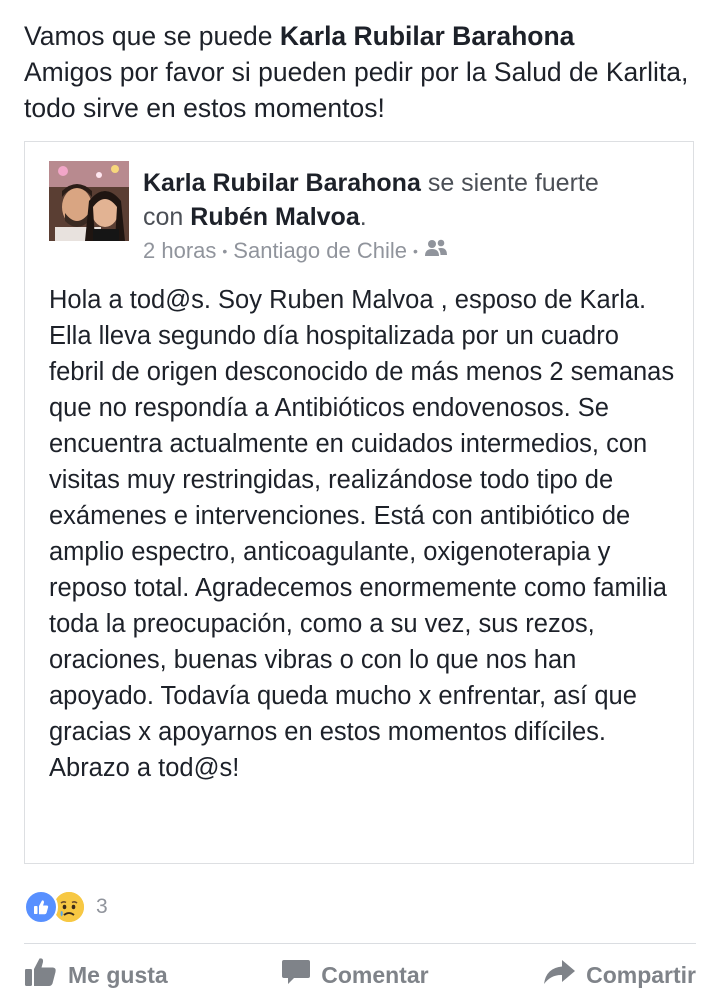 Image resolution: width=720 pixels, height=1006 pixels. Describe the element at coordinates (513, 183) in the screenshot. I see `feeling-text: se siente fuerte` at that location.